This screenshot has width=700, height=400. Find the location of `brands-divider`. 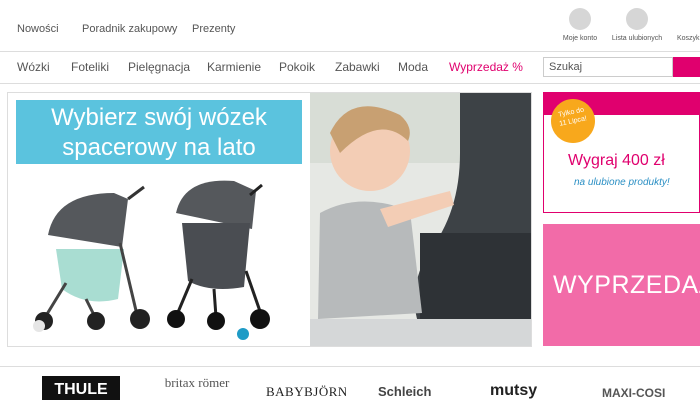

brands-divider is located at coordinates (350, 366).